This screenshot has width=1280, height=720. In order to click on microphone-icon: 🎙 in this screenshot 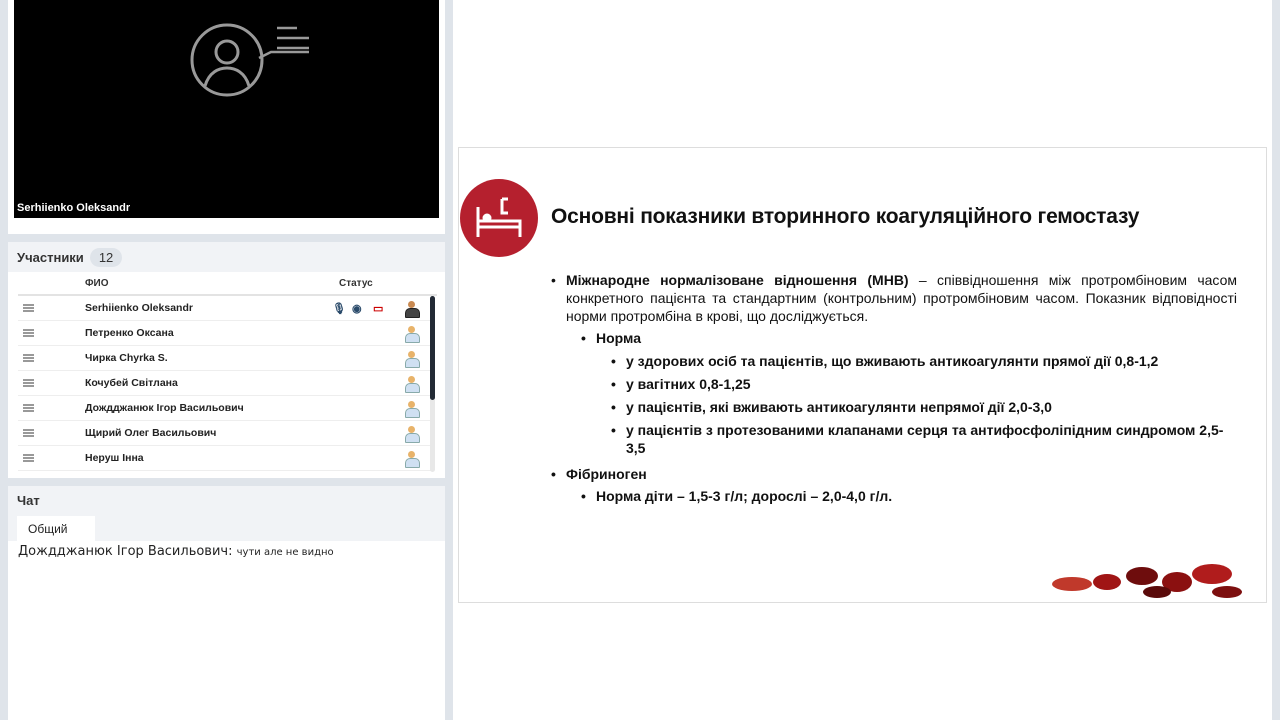, I will do `click(339, 308)`.